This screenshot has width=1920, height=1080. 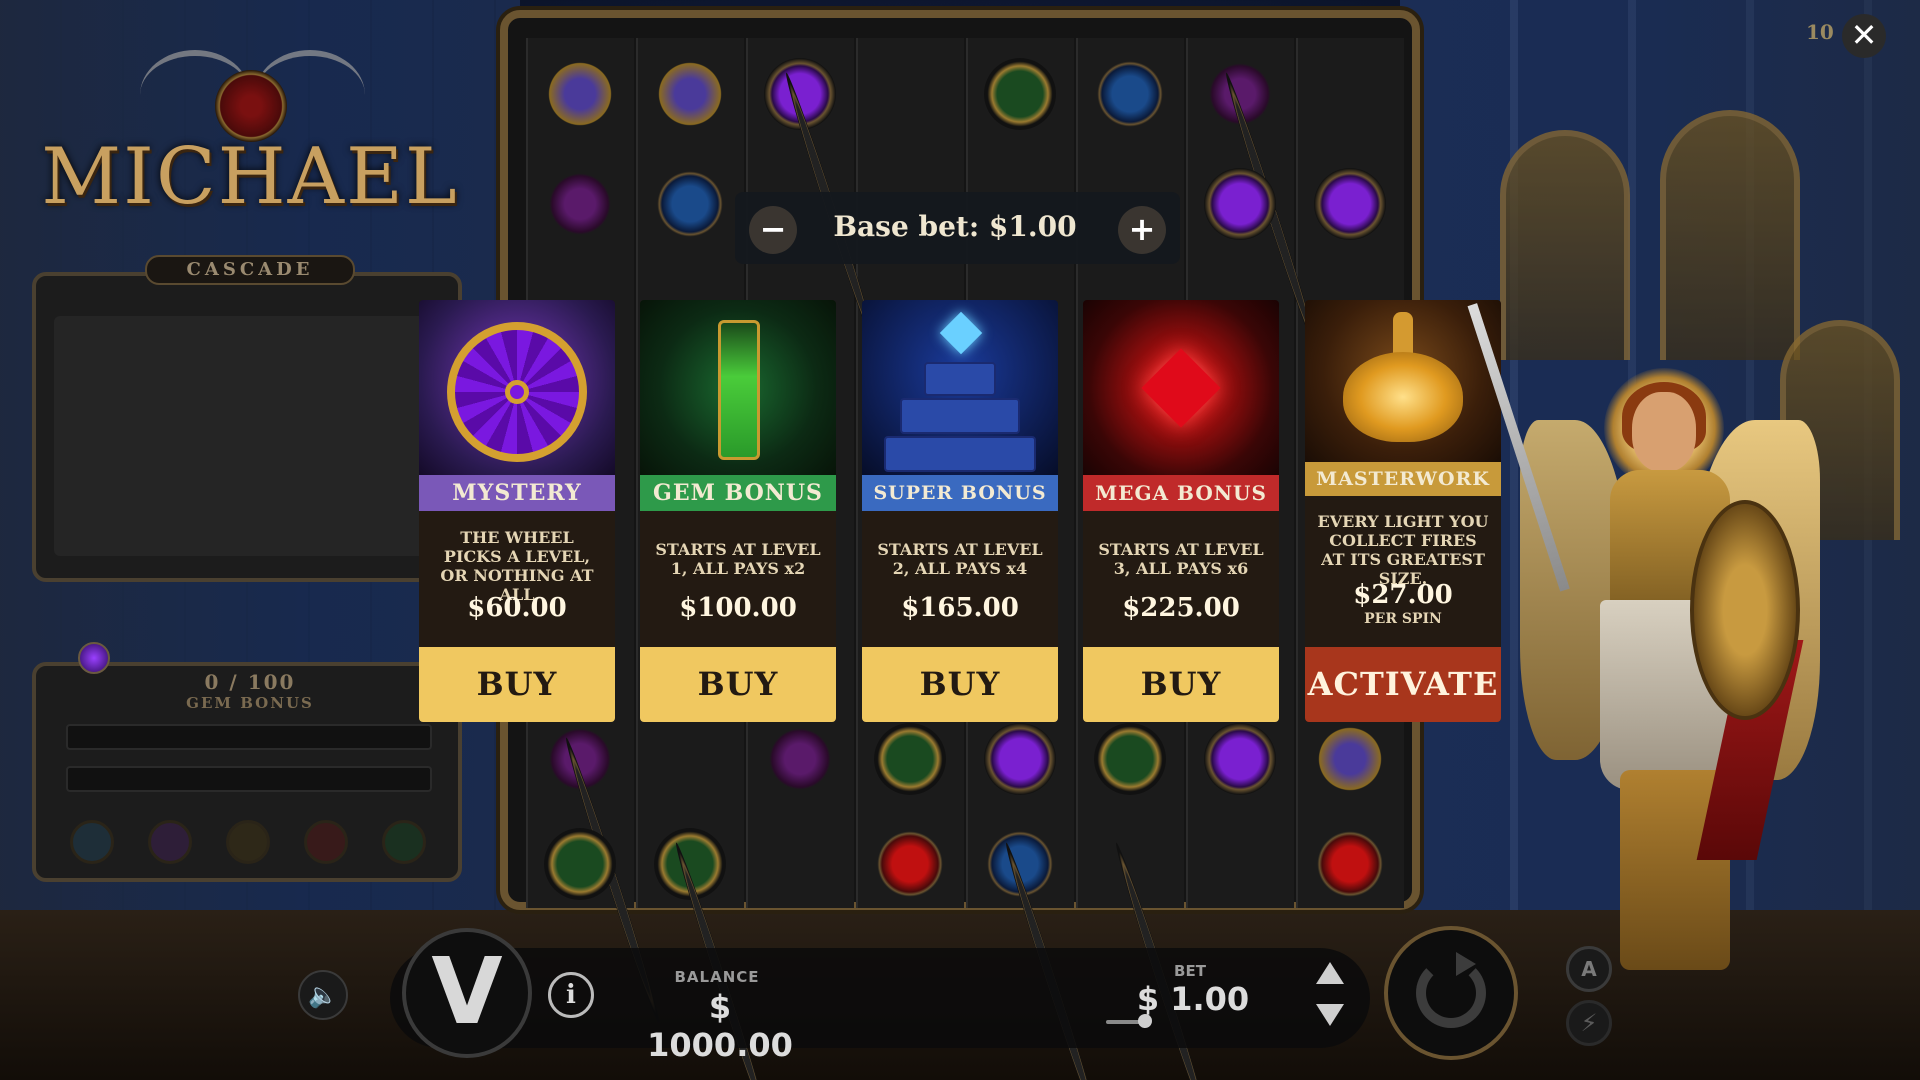 What do you see at coordinates (467, 993) in the screenshot?
I see `menu-logo-button: V` at bounding box center [467, 993].